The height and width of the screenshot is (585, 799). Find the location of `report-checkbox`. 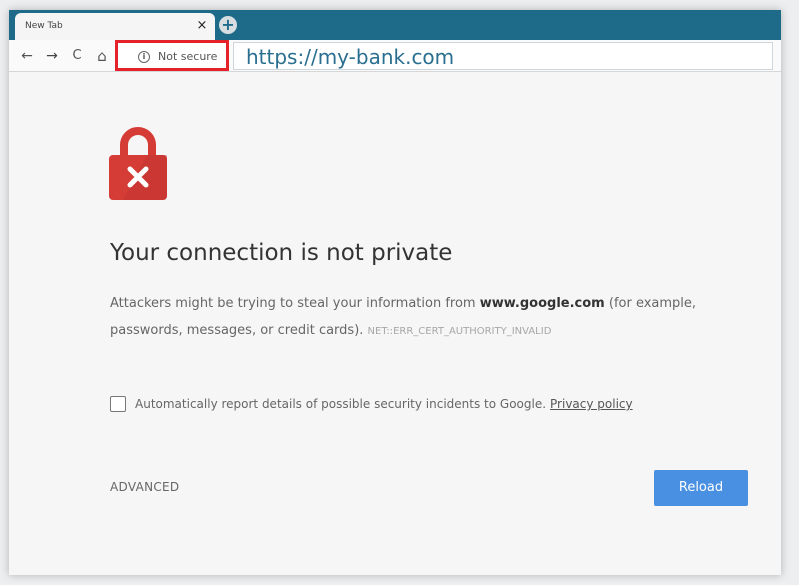

report-checkbox is located at coordinates (118, 404).